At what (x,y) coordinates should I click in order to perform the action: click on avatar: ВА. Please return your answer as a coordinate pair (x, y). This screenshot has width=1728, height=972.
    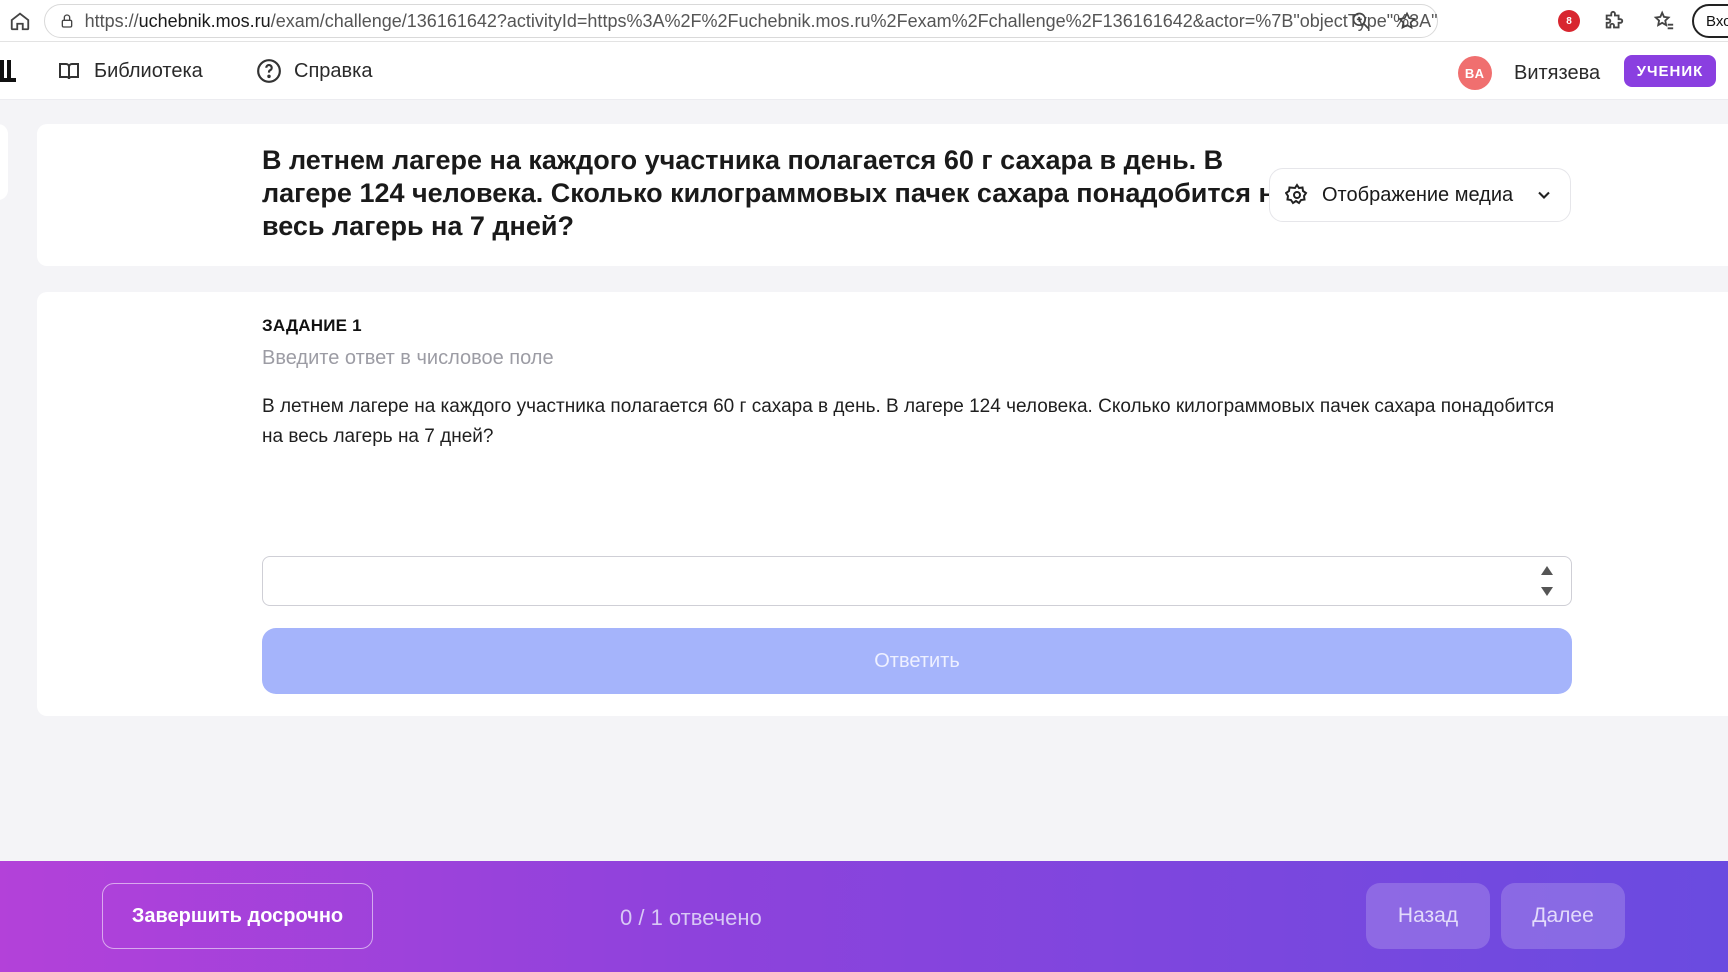
    Looking at the image, I should click on (1475, 73).